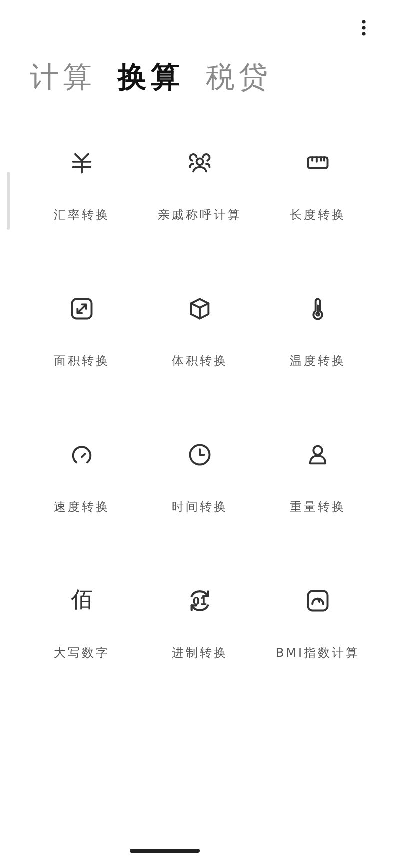 The width and height of the screenshot is (400, 859). I want to click on clock-icon, so click(200, 455).